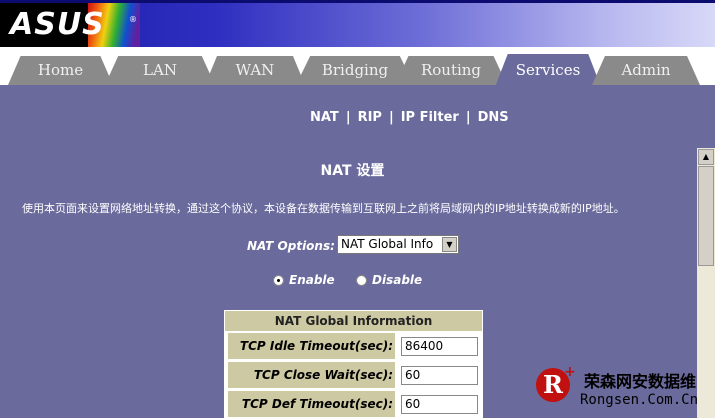 Image resolution: width=715 pixels, height=418 pixels. What do you see at coordinates (57, 24) in the screenshot?
I see `logo-text: ASUS` at bounding box center [57, 24].